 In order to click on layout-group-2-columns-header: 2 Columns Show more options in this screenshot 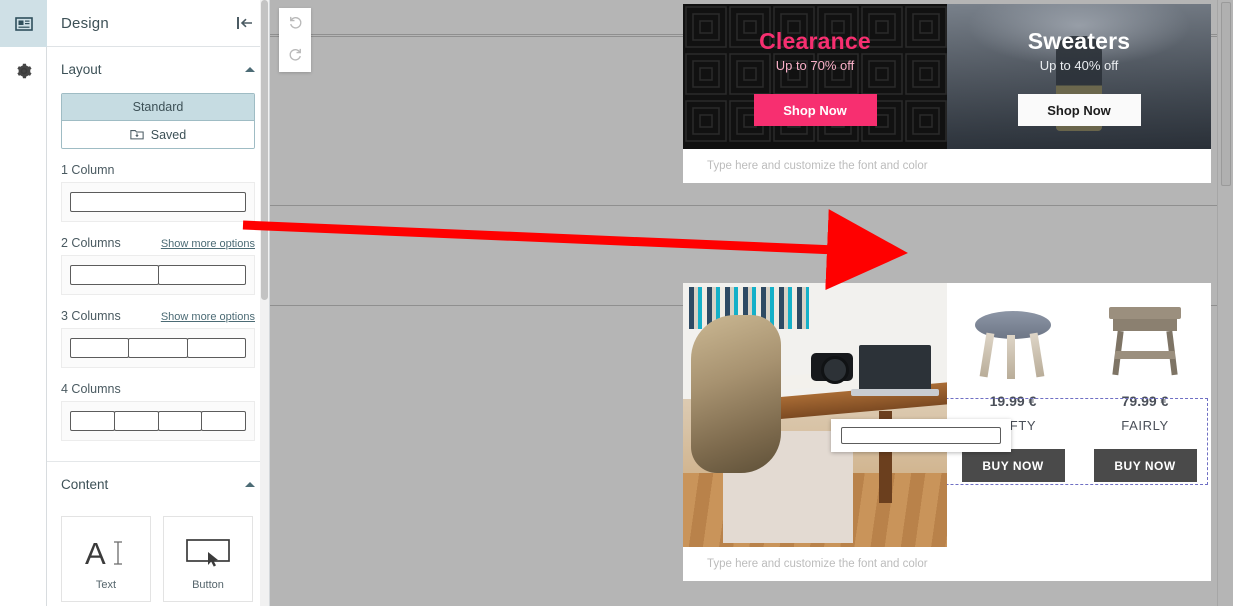, I will do `click(158, 238)`.